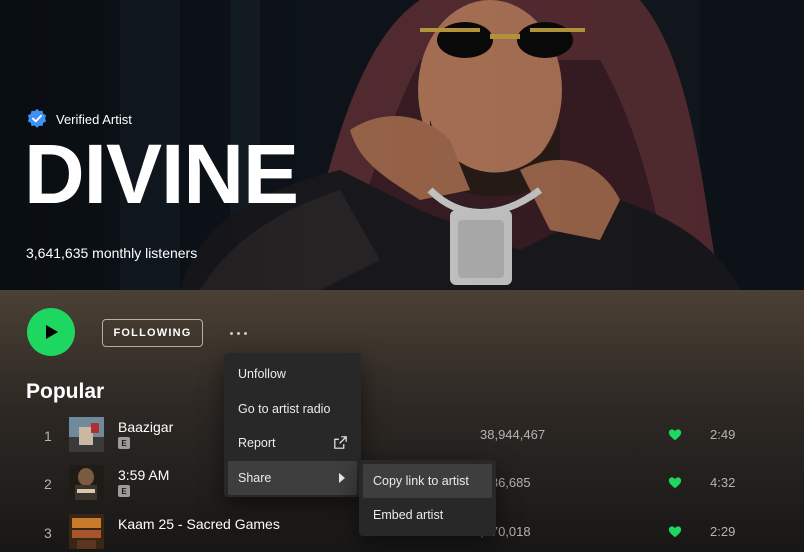  What do you see at coordinates (723, 482) in the screenshot?
I see `track-duration: 4:32` at bounding box center [723, 482].